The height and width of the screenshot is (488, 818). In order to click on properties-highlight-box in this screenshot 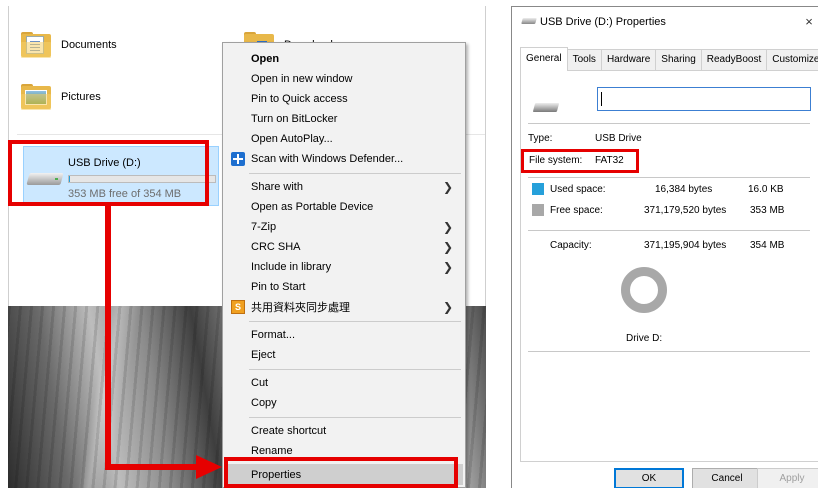, I will do `click(341, 472)`.